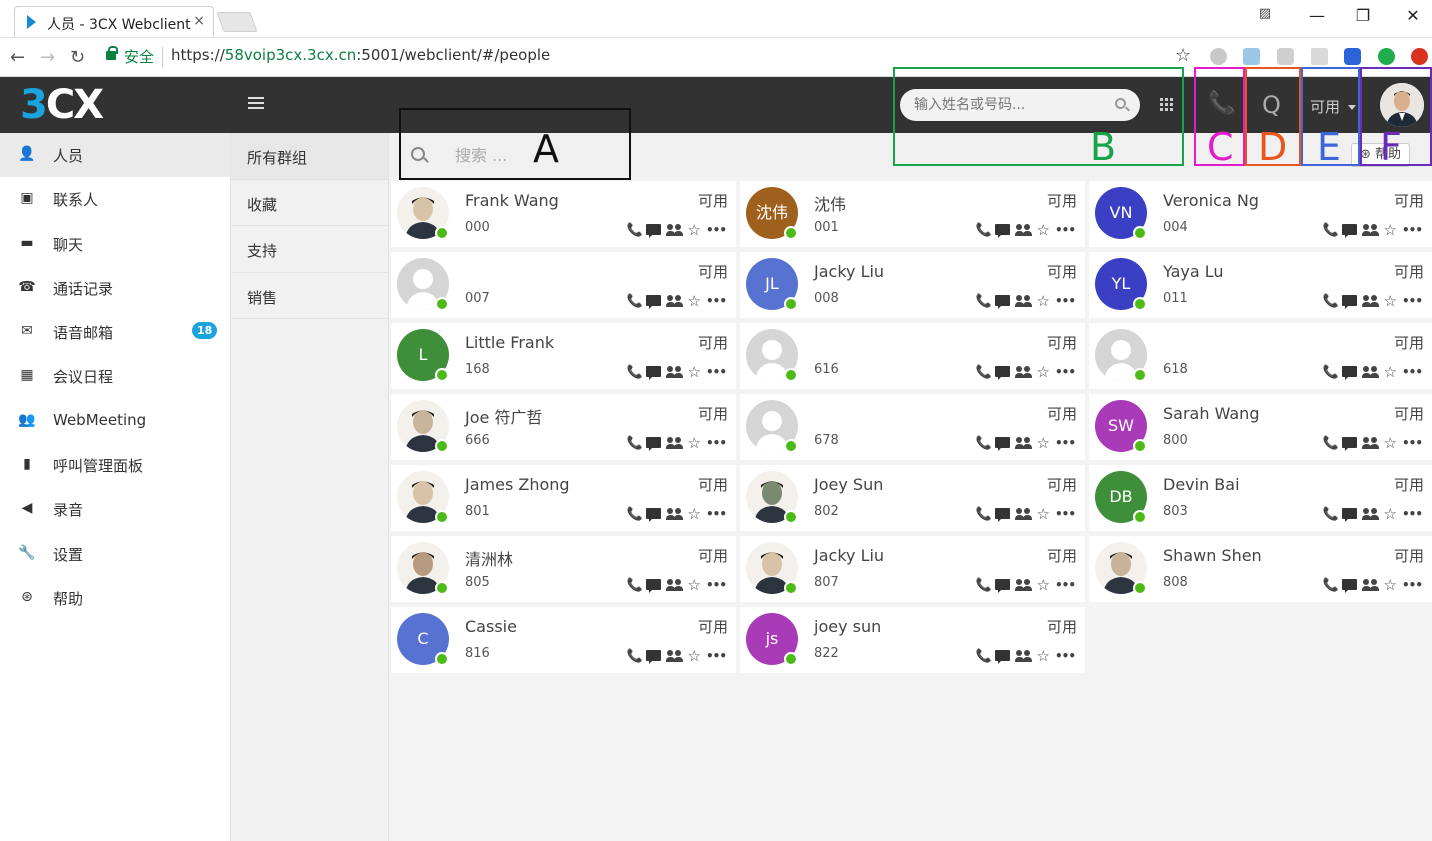 Image resolution: width=1432 pixels, height=841 pixels. I want to click on minimize-icon: —, so click(1317, 15).